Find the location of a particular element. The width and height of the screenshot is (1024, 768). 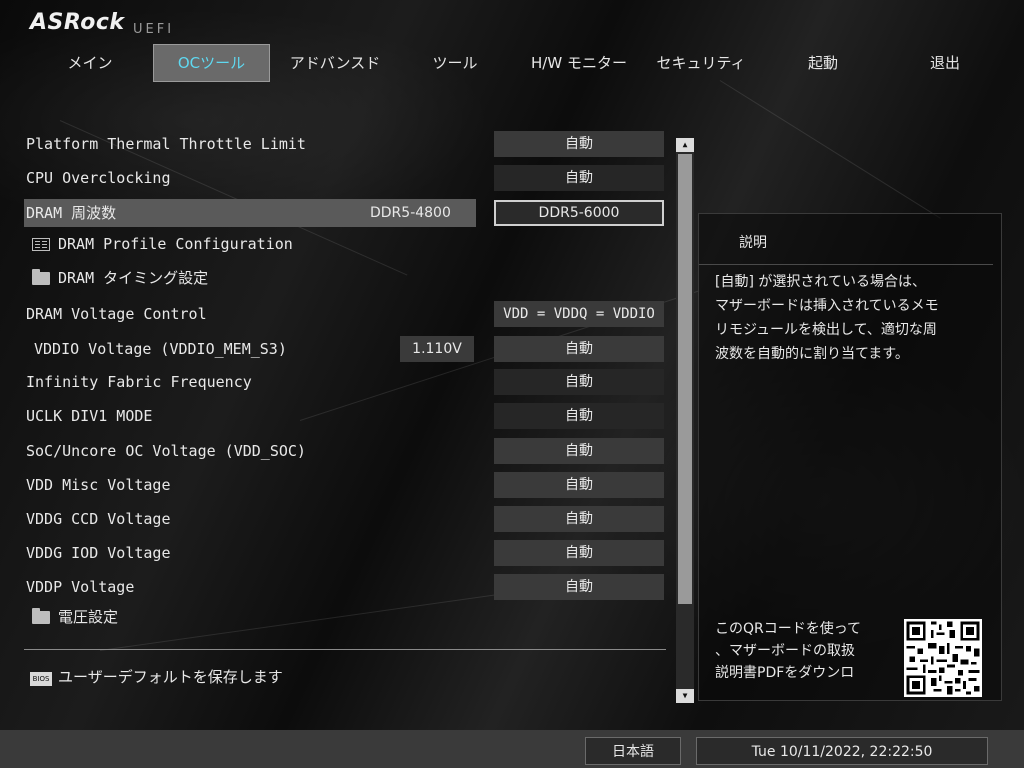

setting-row-infinity-fabric: Infinity Fabric Frequency 自動 is located at coordinates (344, 382).